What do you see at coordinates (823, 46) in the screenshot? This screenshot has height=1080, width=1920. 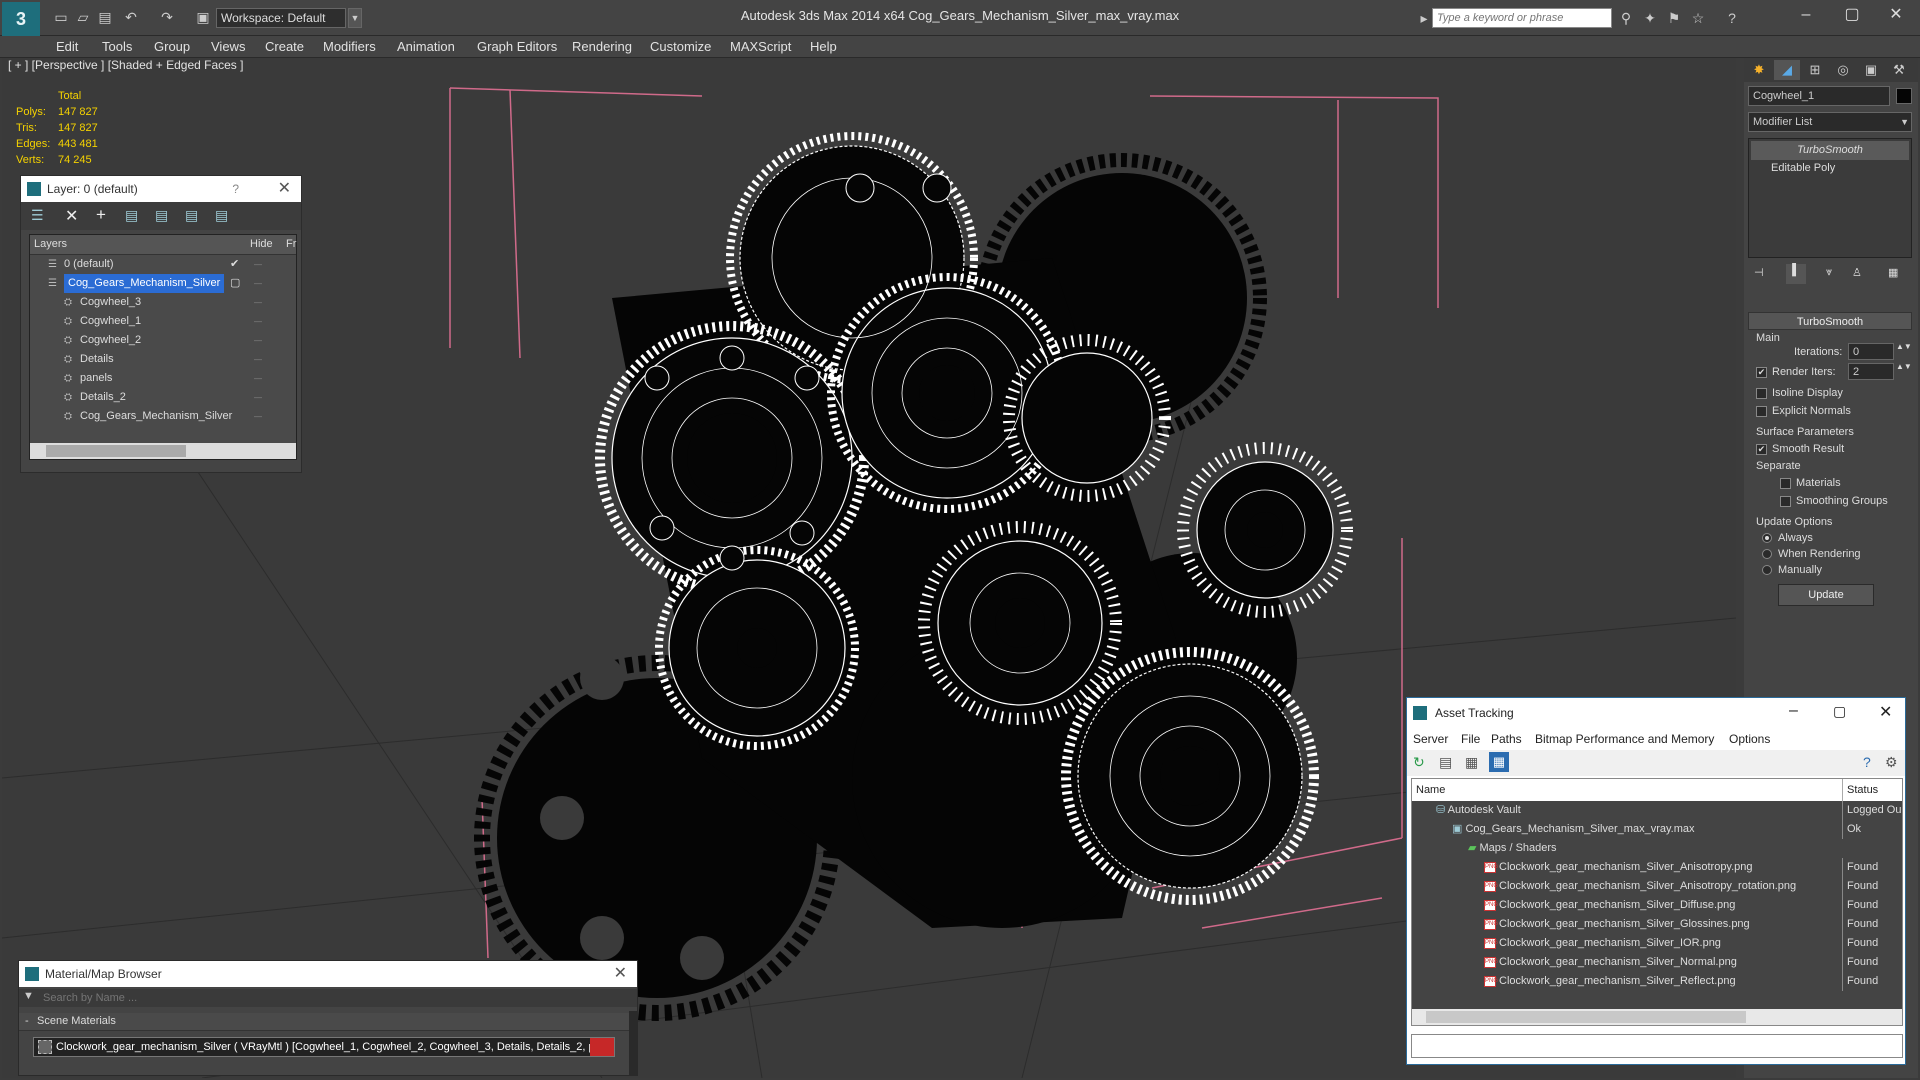 I see `menu-help: Help` at bounding box center [823, 46].